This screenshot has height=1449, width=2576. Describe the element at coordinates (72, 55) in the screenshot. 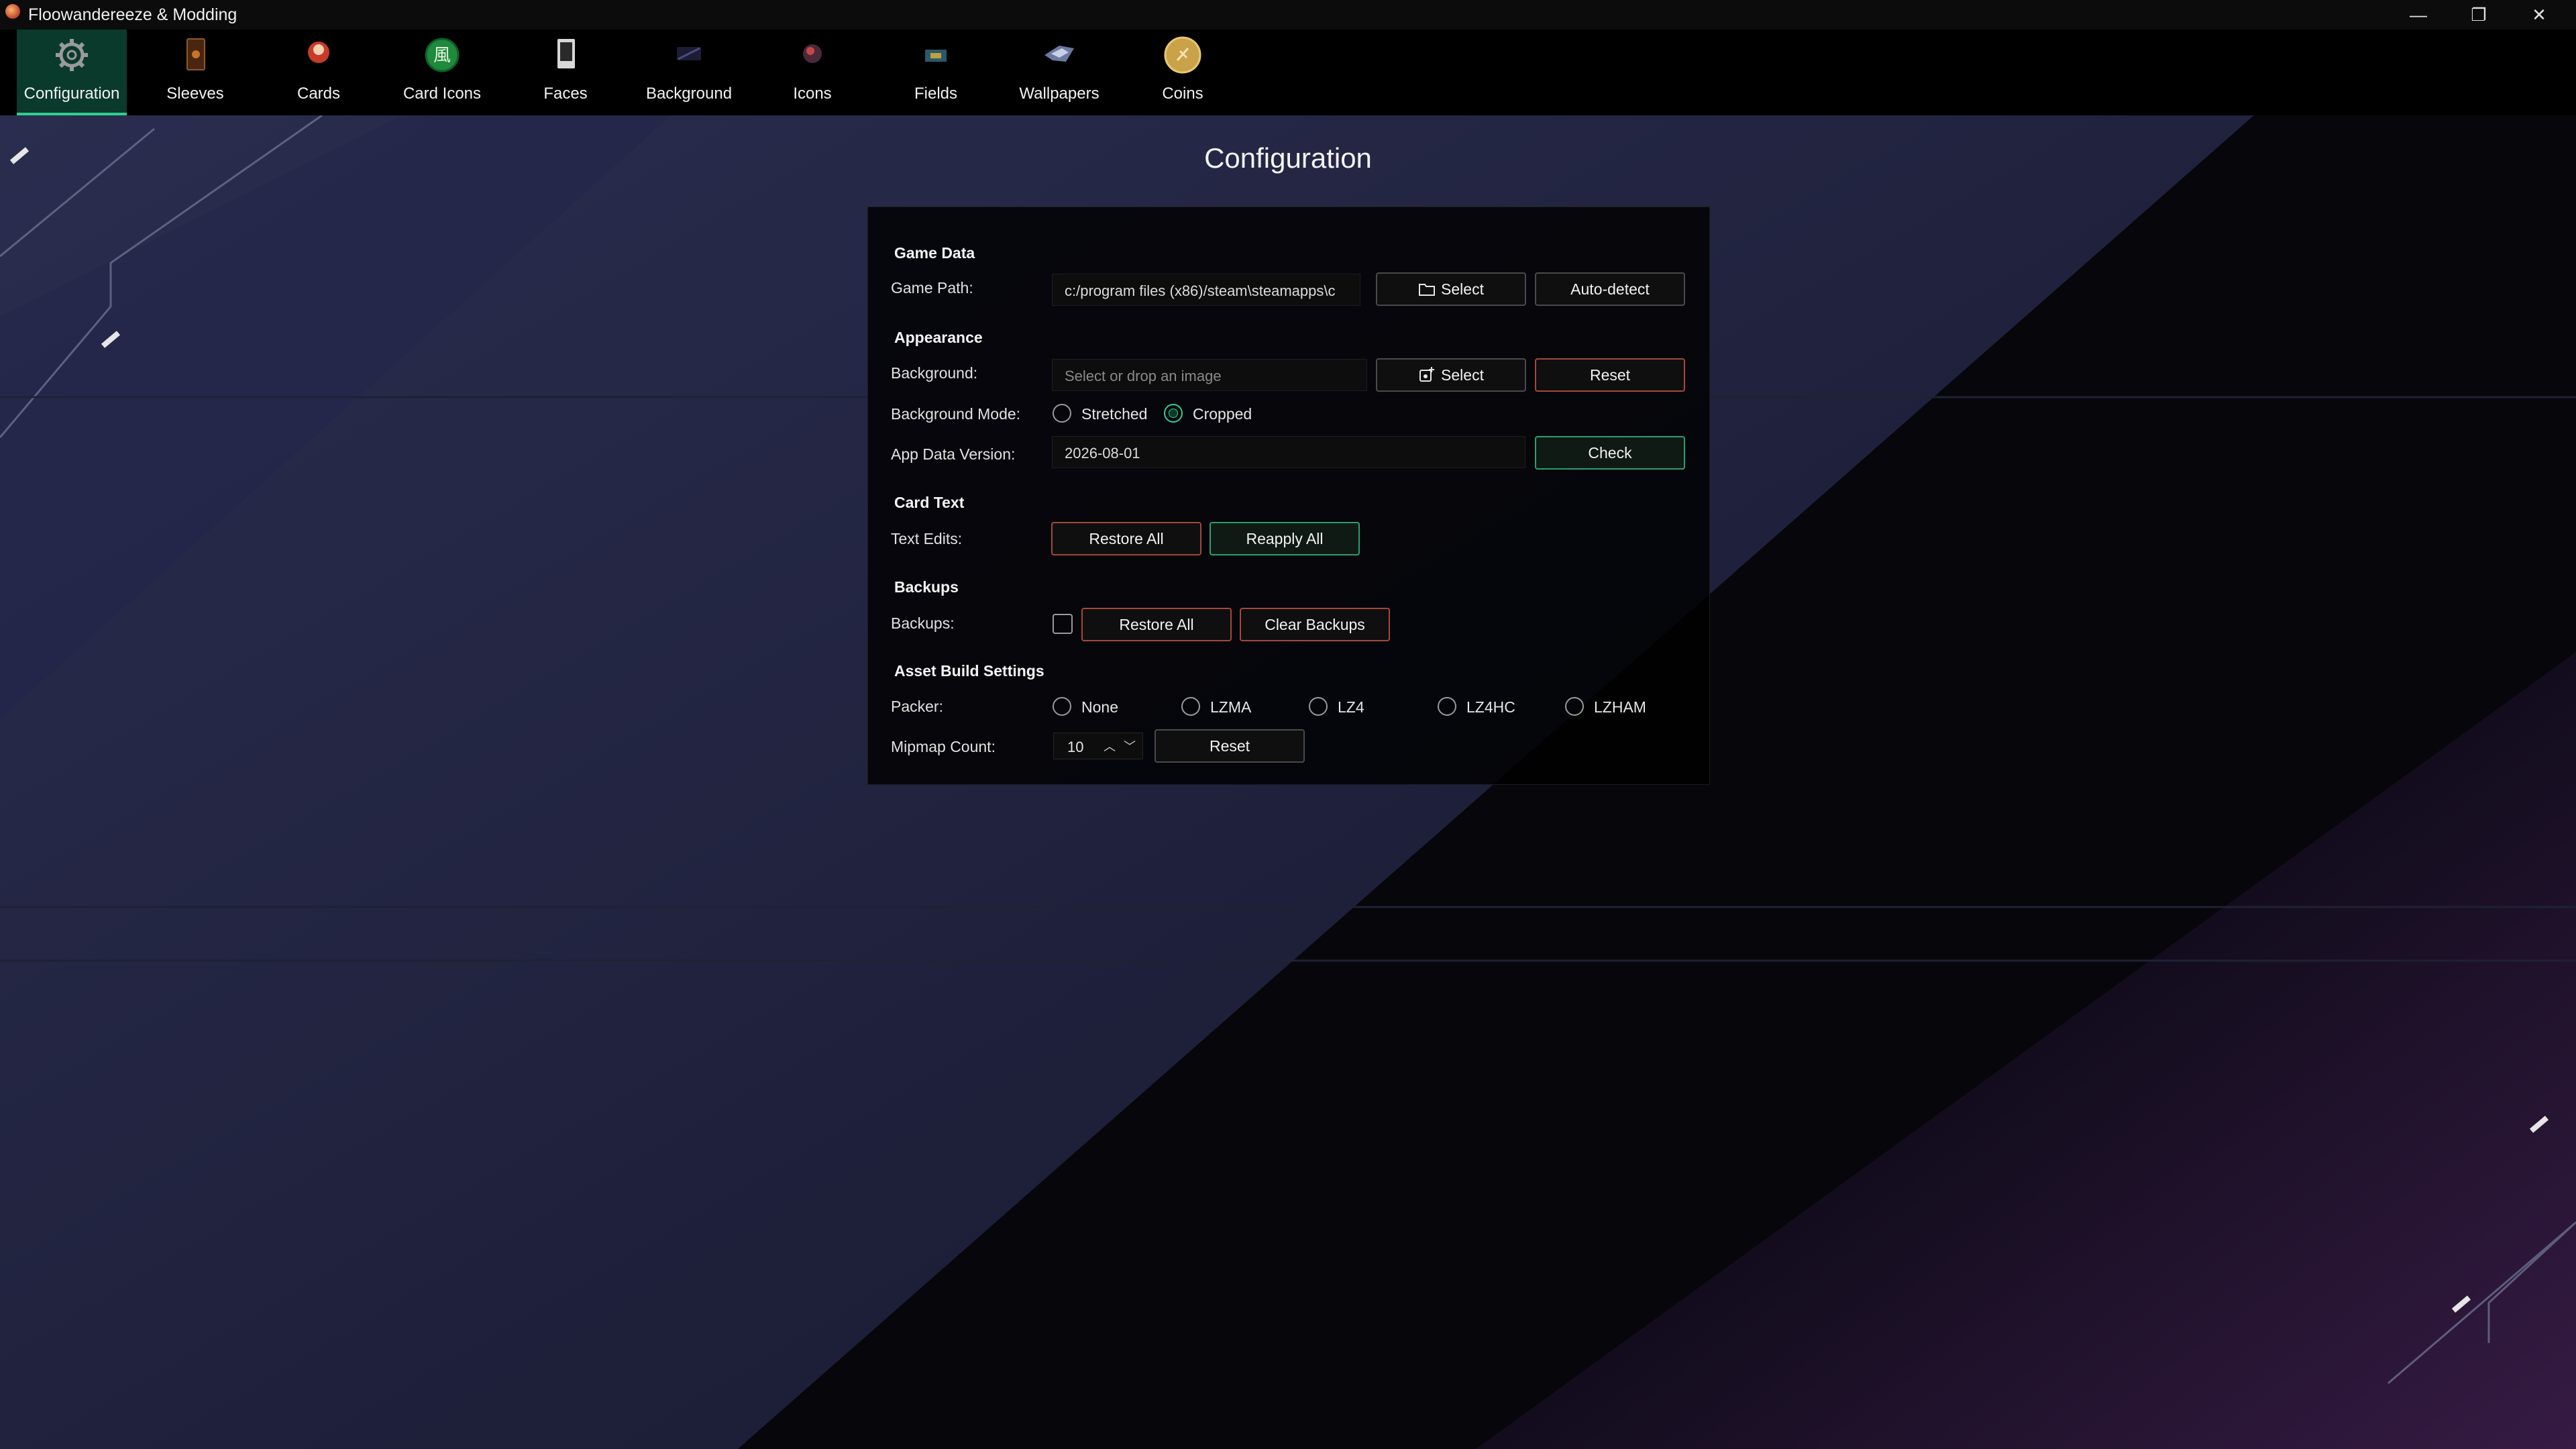

I see `gear-icon` at that location.